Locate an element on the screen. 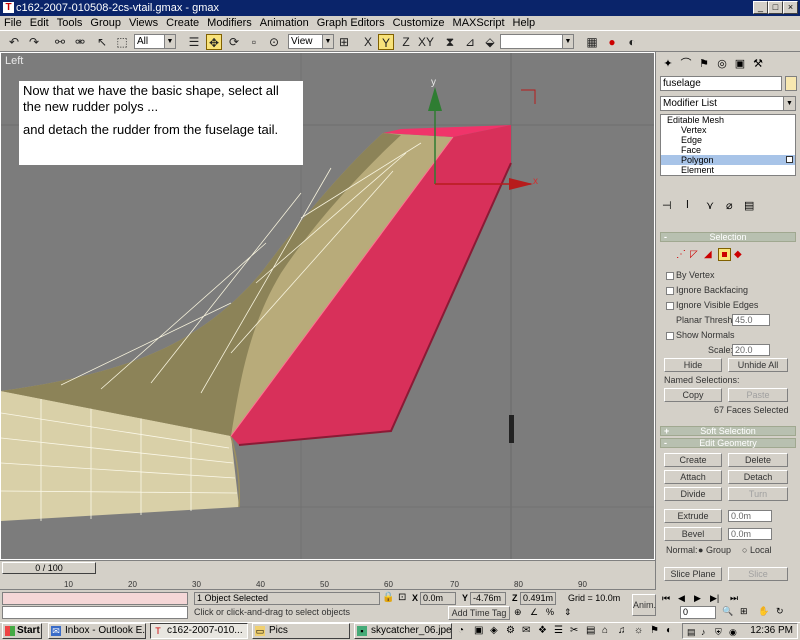 Image resolution: width=800 pixels, height=640 pixels. create-tab-icon: ✦ is located at coordinates (668, 64).